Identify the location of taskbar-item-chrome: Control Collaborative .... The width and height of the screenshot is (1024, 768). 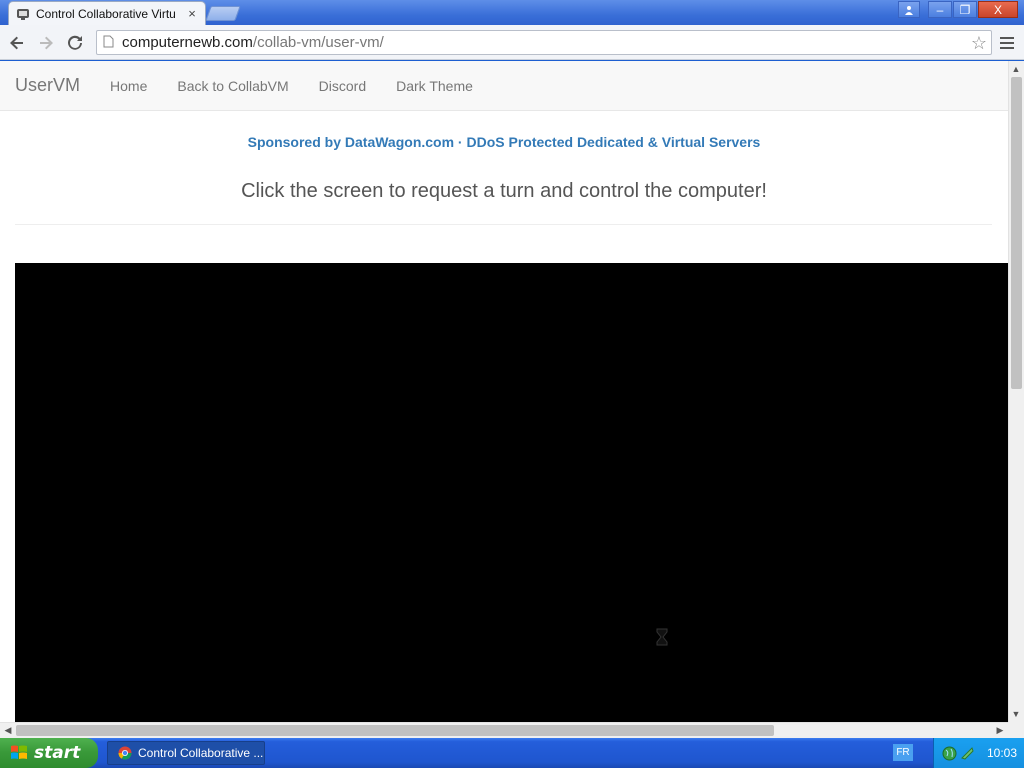
(186, 753).